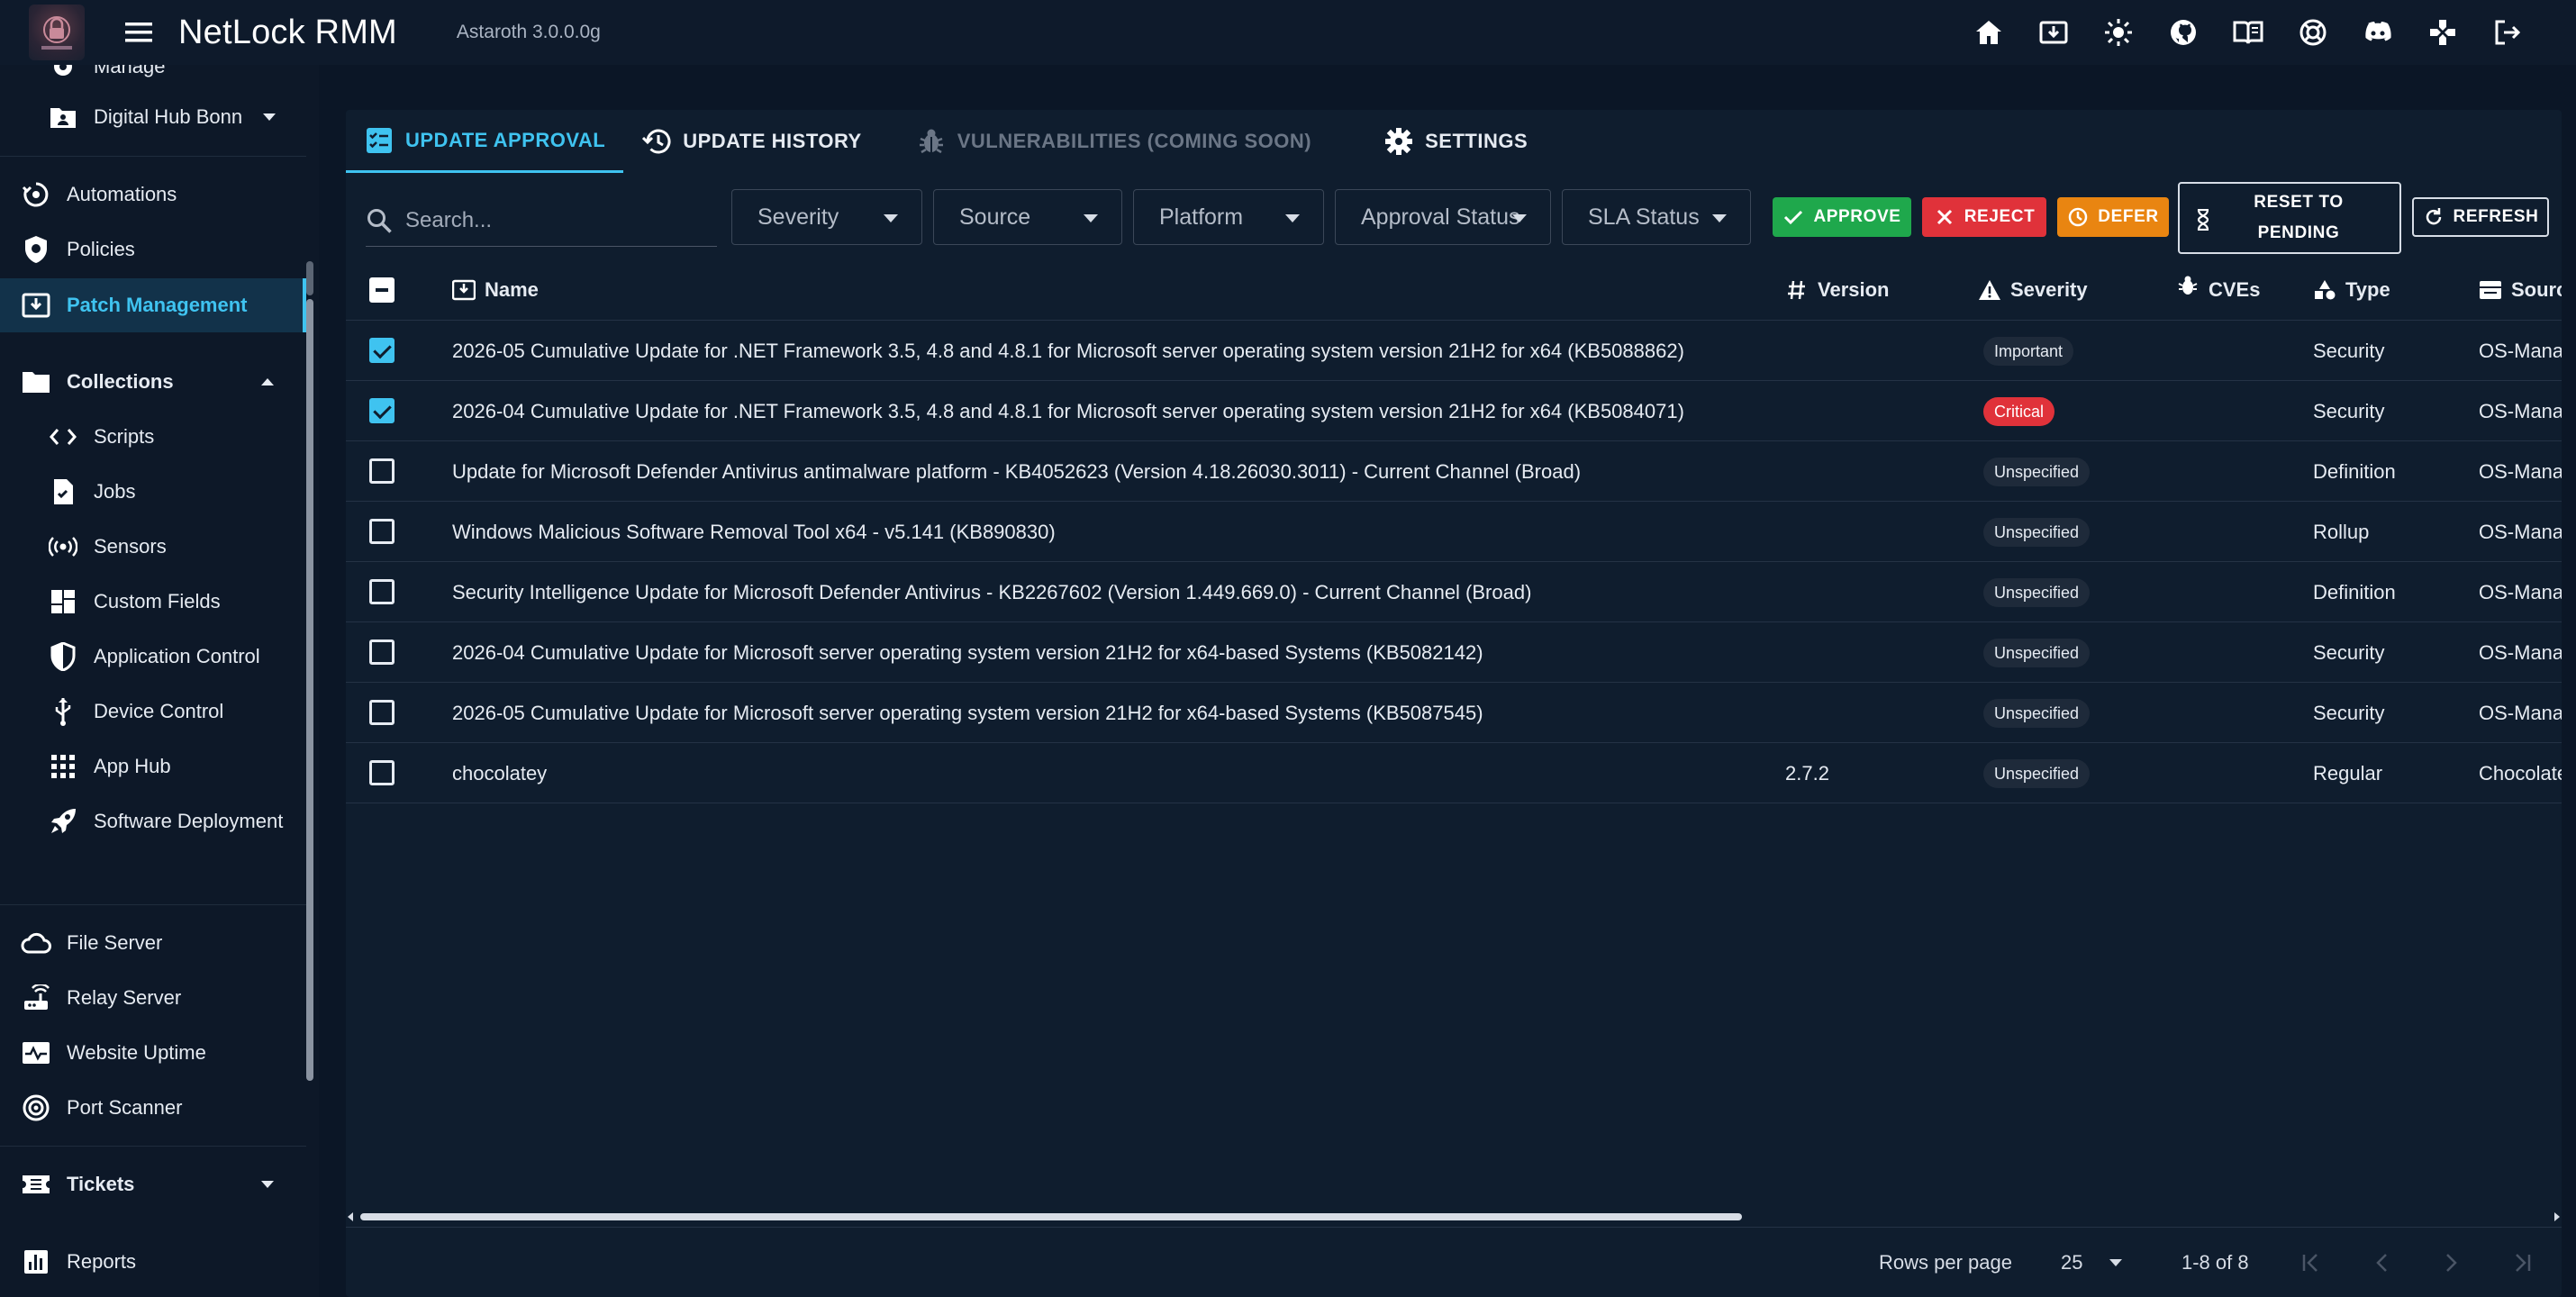 This screenshot has width=2576, height=1297. What do you see at coordinates (153, 602) in the screenshot?
I see `sidebar-item-custom-fields: Custom Fields` at bounding box center [153, 602].